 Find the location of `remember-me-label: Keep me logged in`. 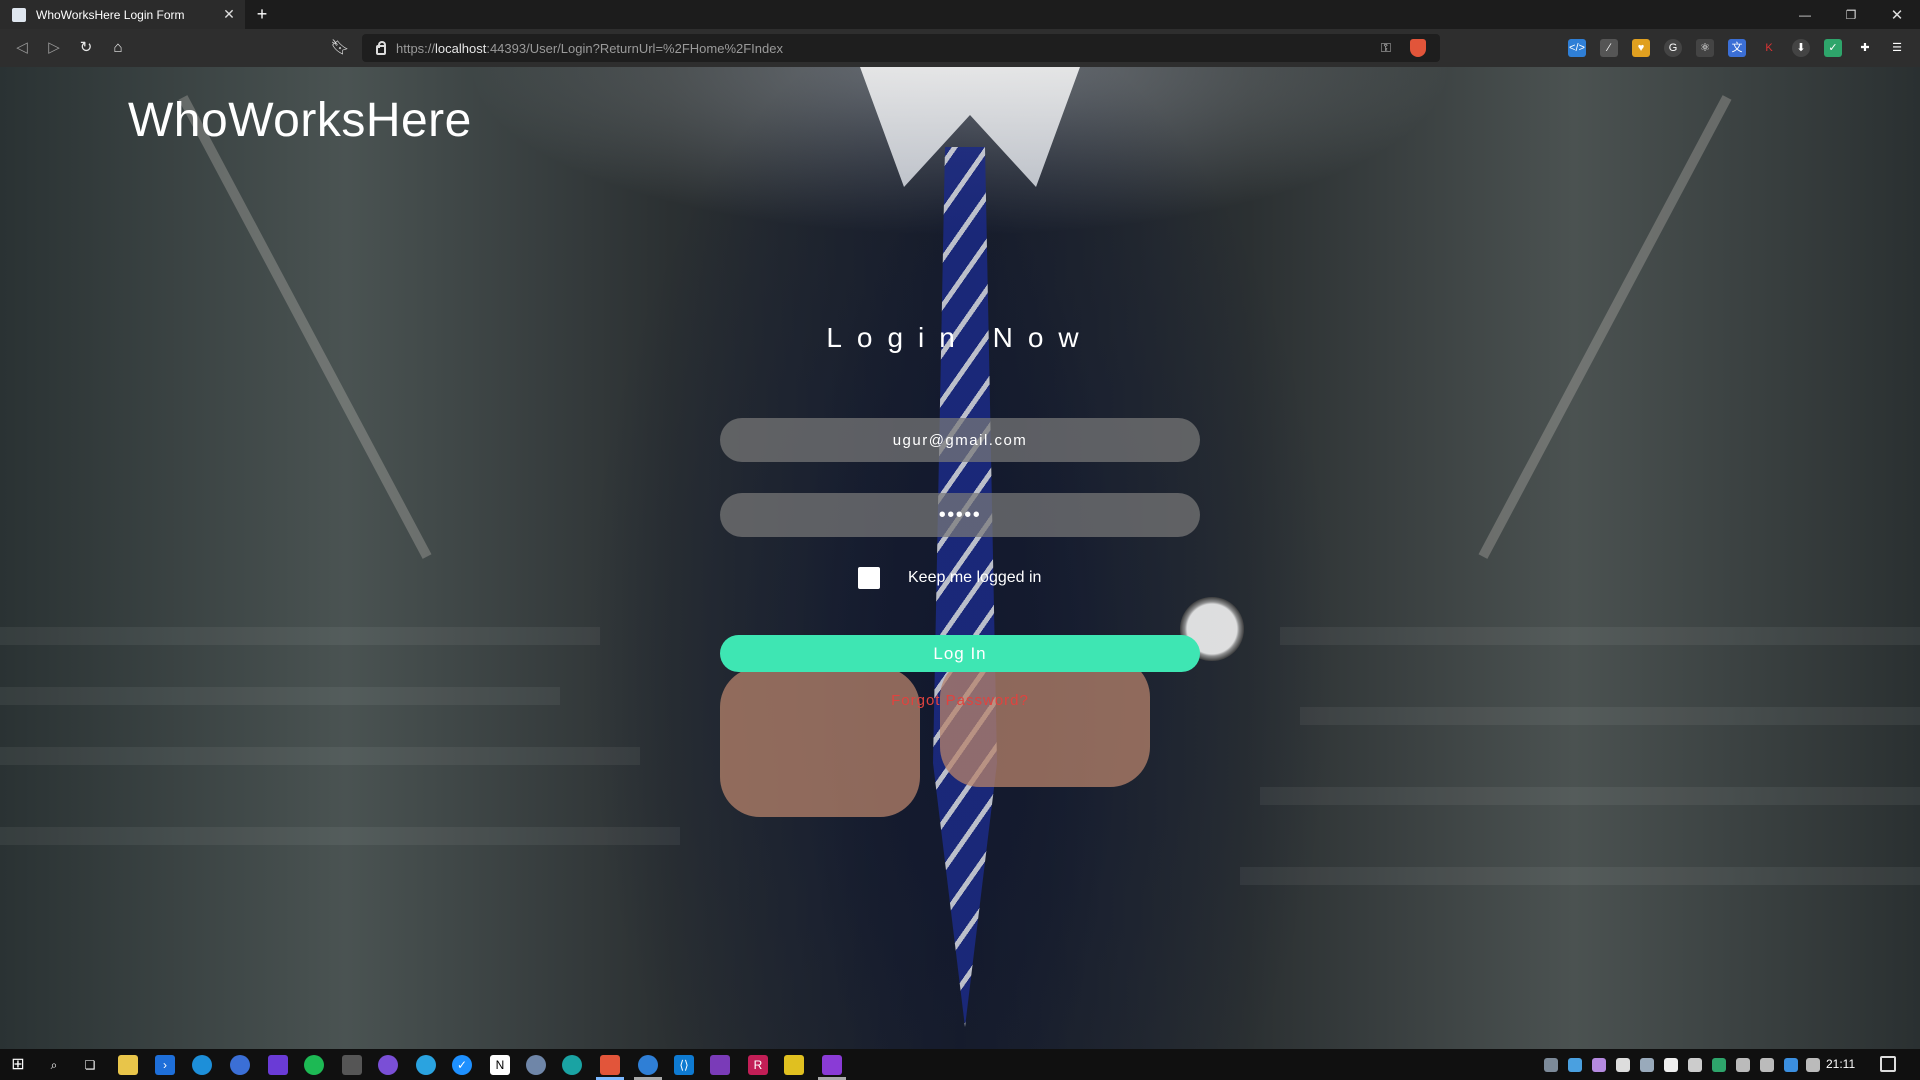

remember-me-label: Keep me logged in is located at coordinates (974, 578).